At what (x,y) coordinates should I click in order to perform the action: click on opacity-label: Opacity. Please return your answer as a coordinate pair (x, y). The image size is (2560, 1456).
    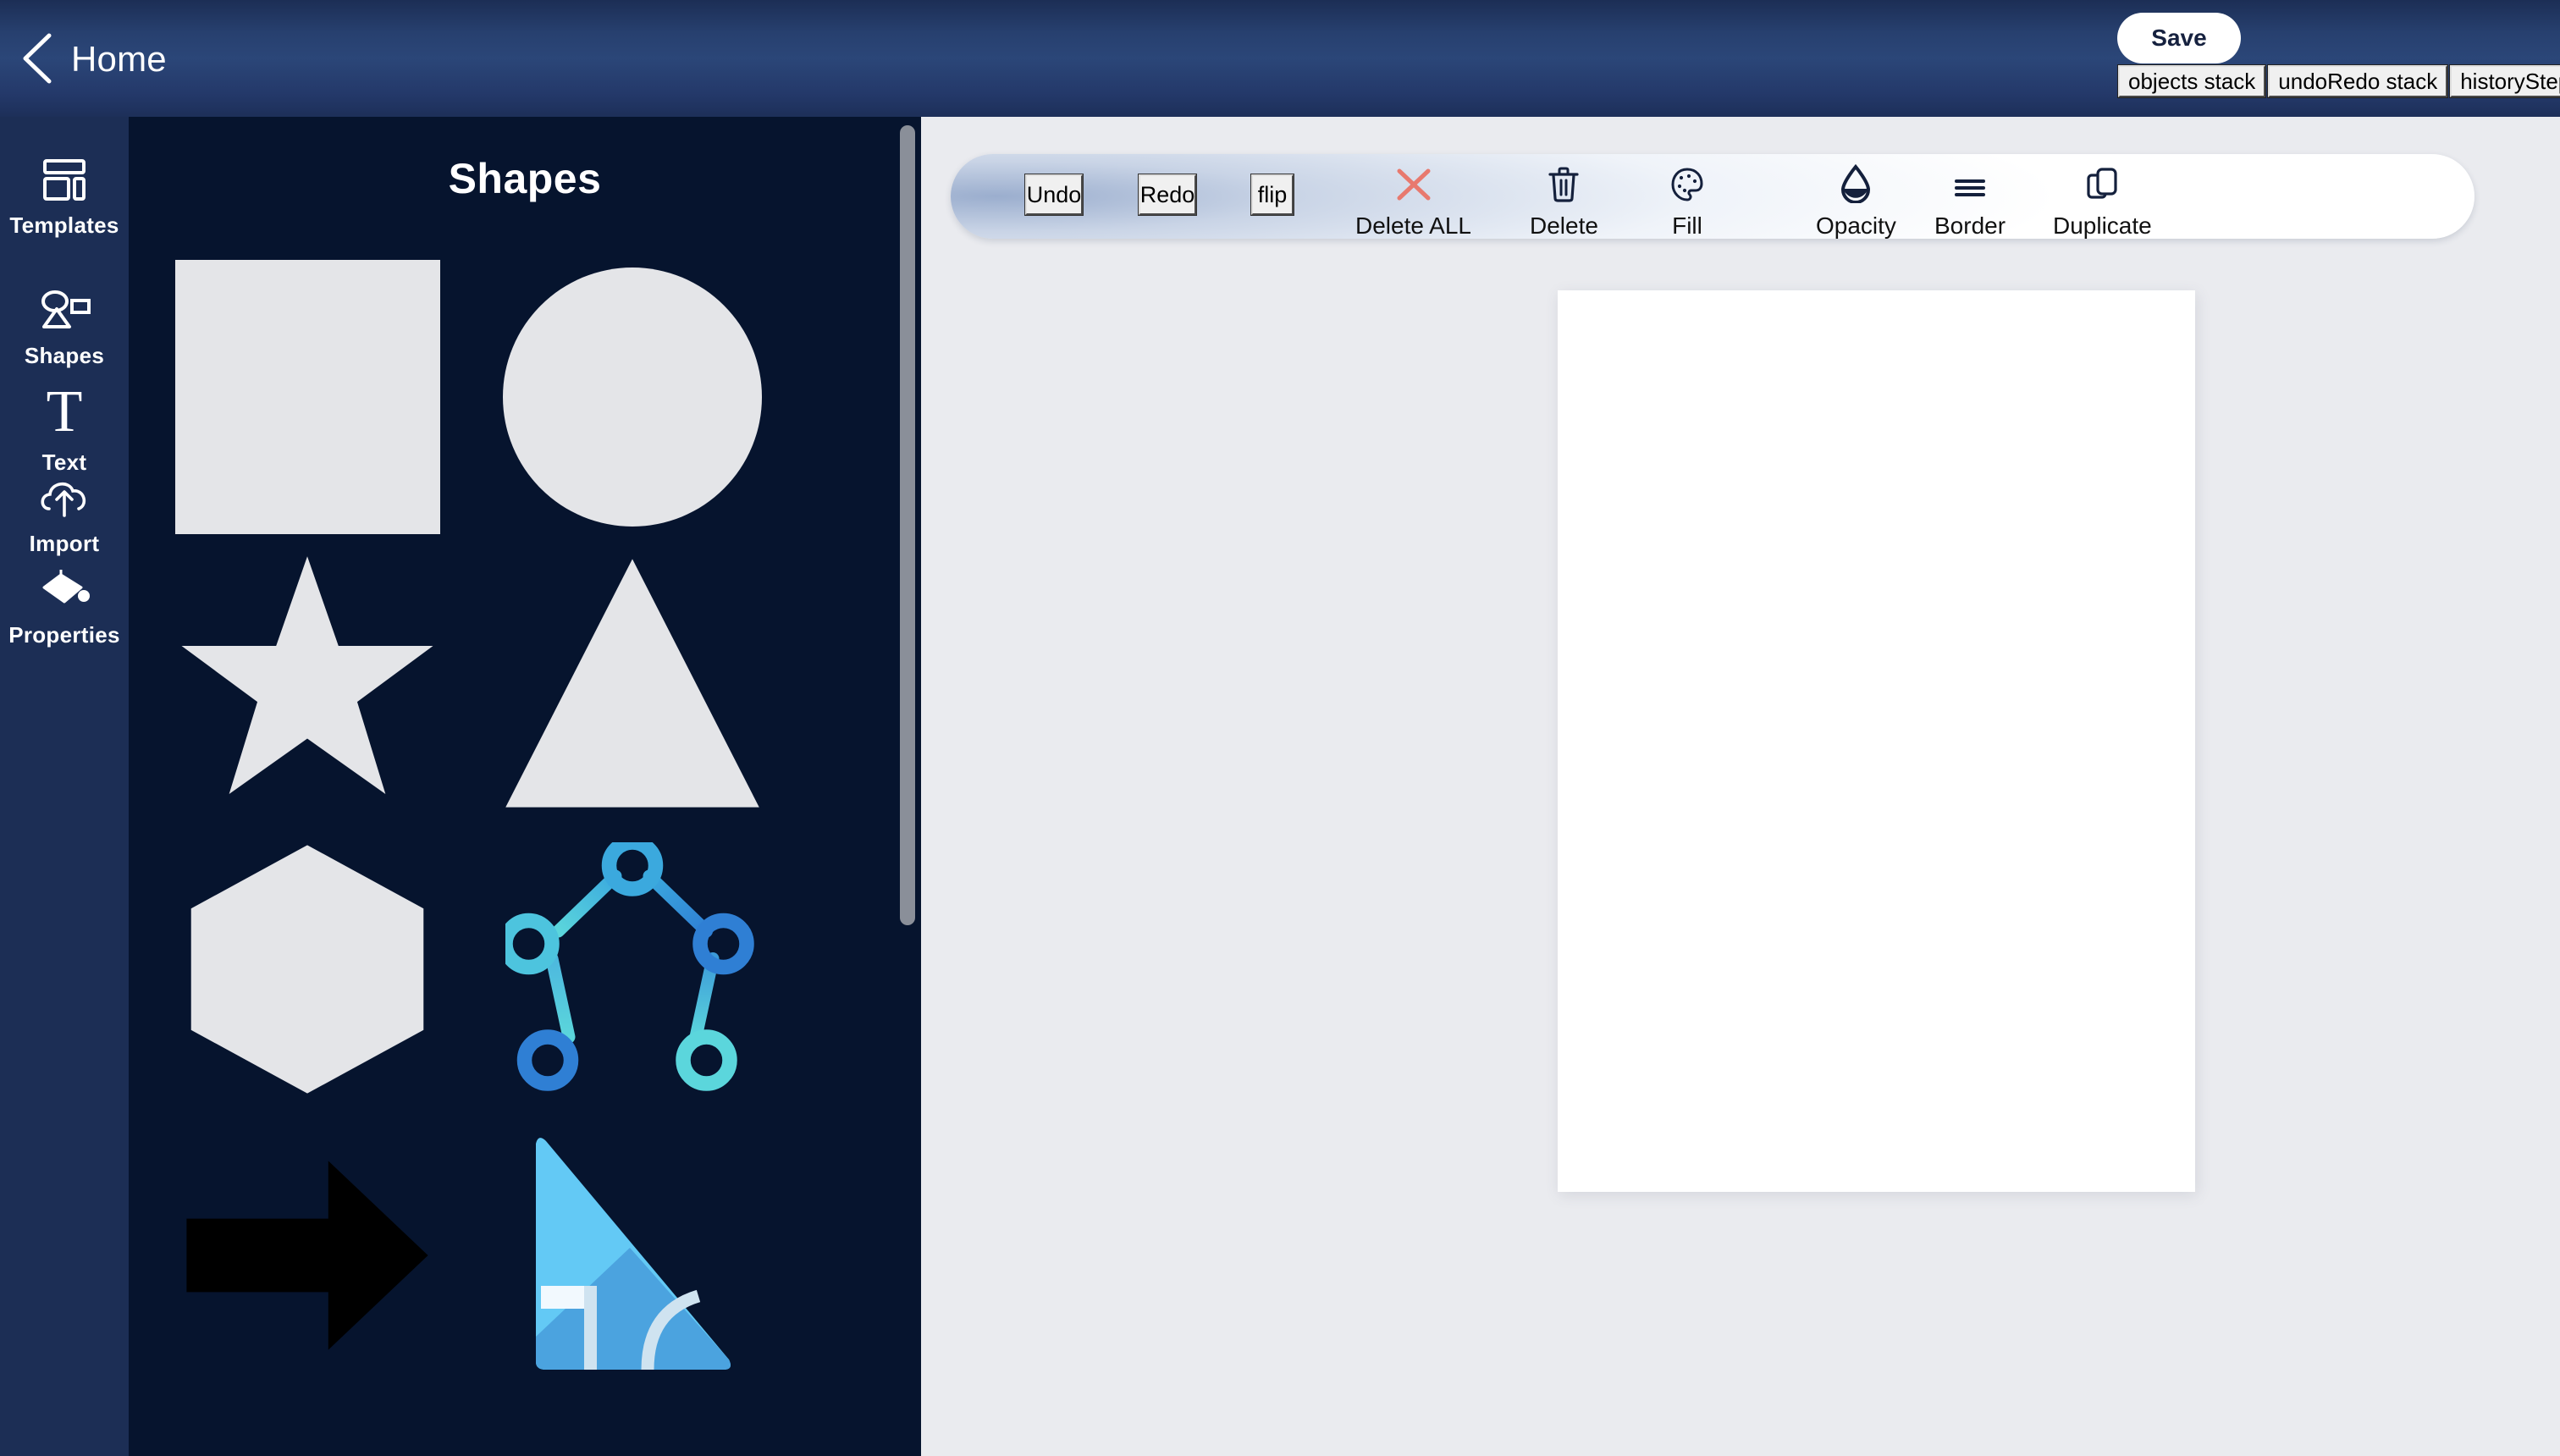
    Looking at the image, I should click on (1856, 225).